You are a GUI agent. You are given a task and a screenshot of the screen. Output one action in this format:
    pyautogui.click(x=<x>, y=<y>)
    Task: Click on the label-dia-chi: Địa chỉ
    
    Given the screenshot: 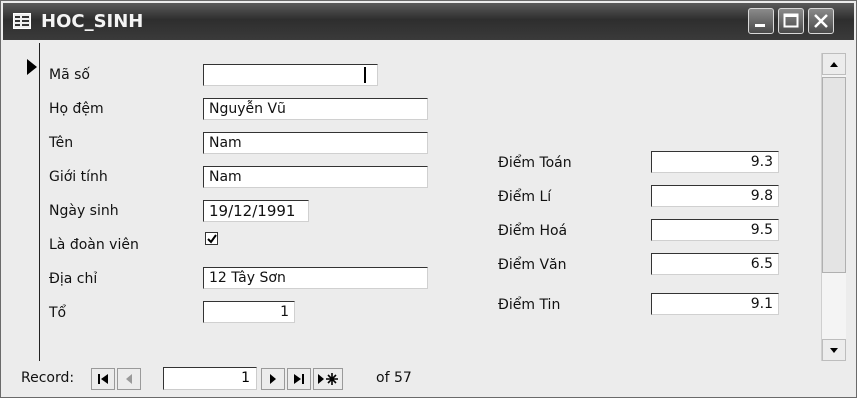 What is the action you would take?
    pyautogui.click(x=73, y=279)
    